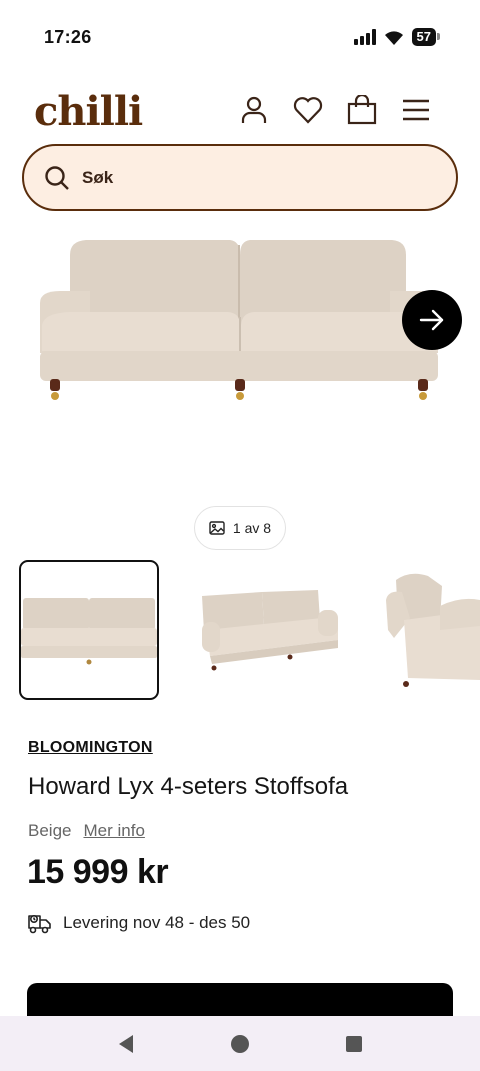 The width and height of the screenshot is (480, 1071). What do you see at coordinates (68, 37) in the screenshot?
I see `status-time: 17:26` at bounding box center [68, 37].